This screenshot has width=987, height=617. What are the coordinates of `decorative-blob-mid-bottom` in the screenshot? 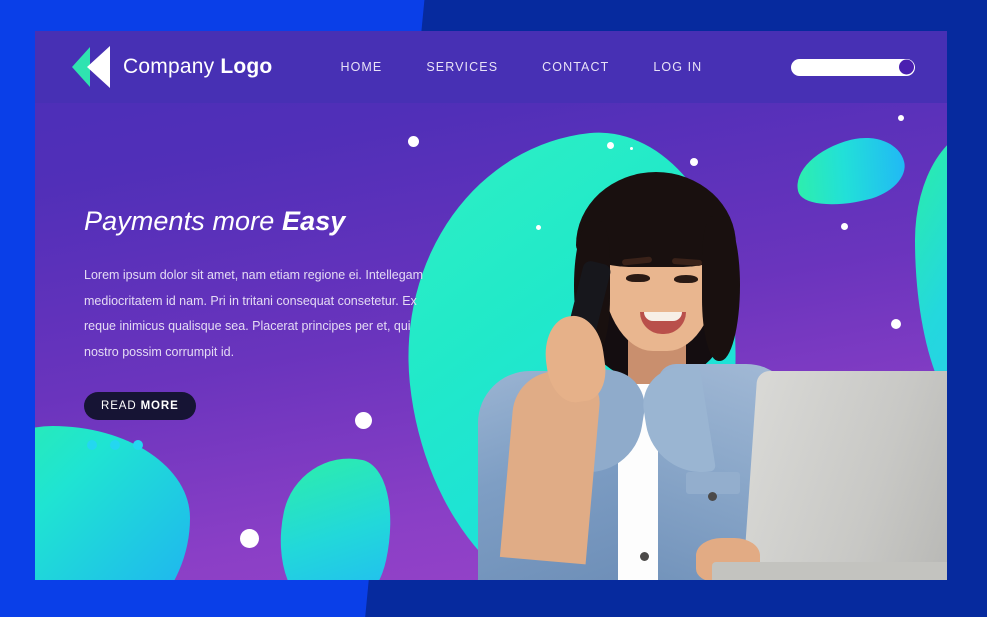 It's located at (335, 513).